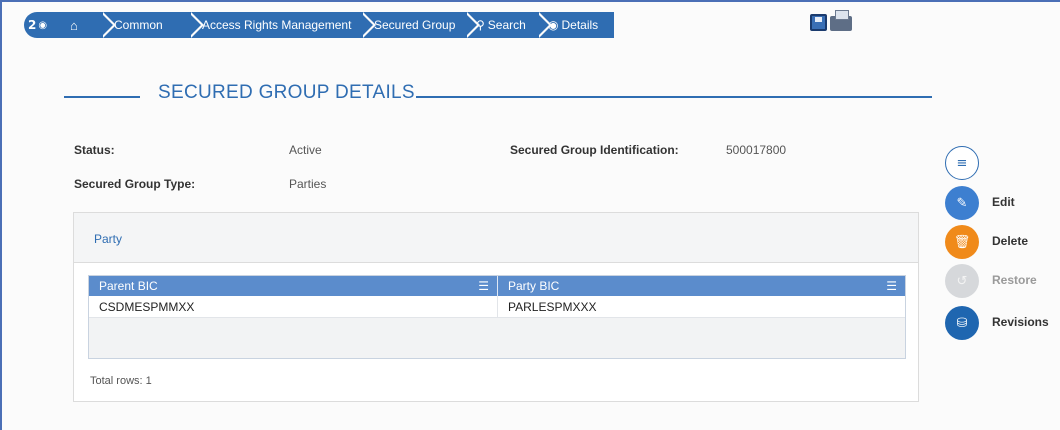 The width and height of the screenshot is (1060, 430). What do you see at coordinates (580, 25) in the screenshot?
I see `breadcrumb-label: Details` at bounding box center [580, 25].